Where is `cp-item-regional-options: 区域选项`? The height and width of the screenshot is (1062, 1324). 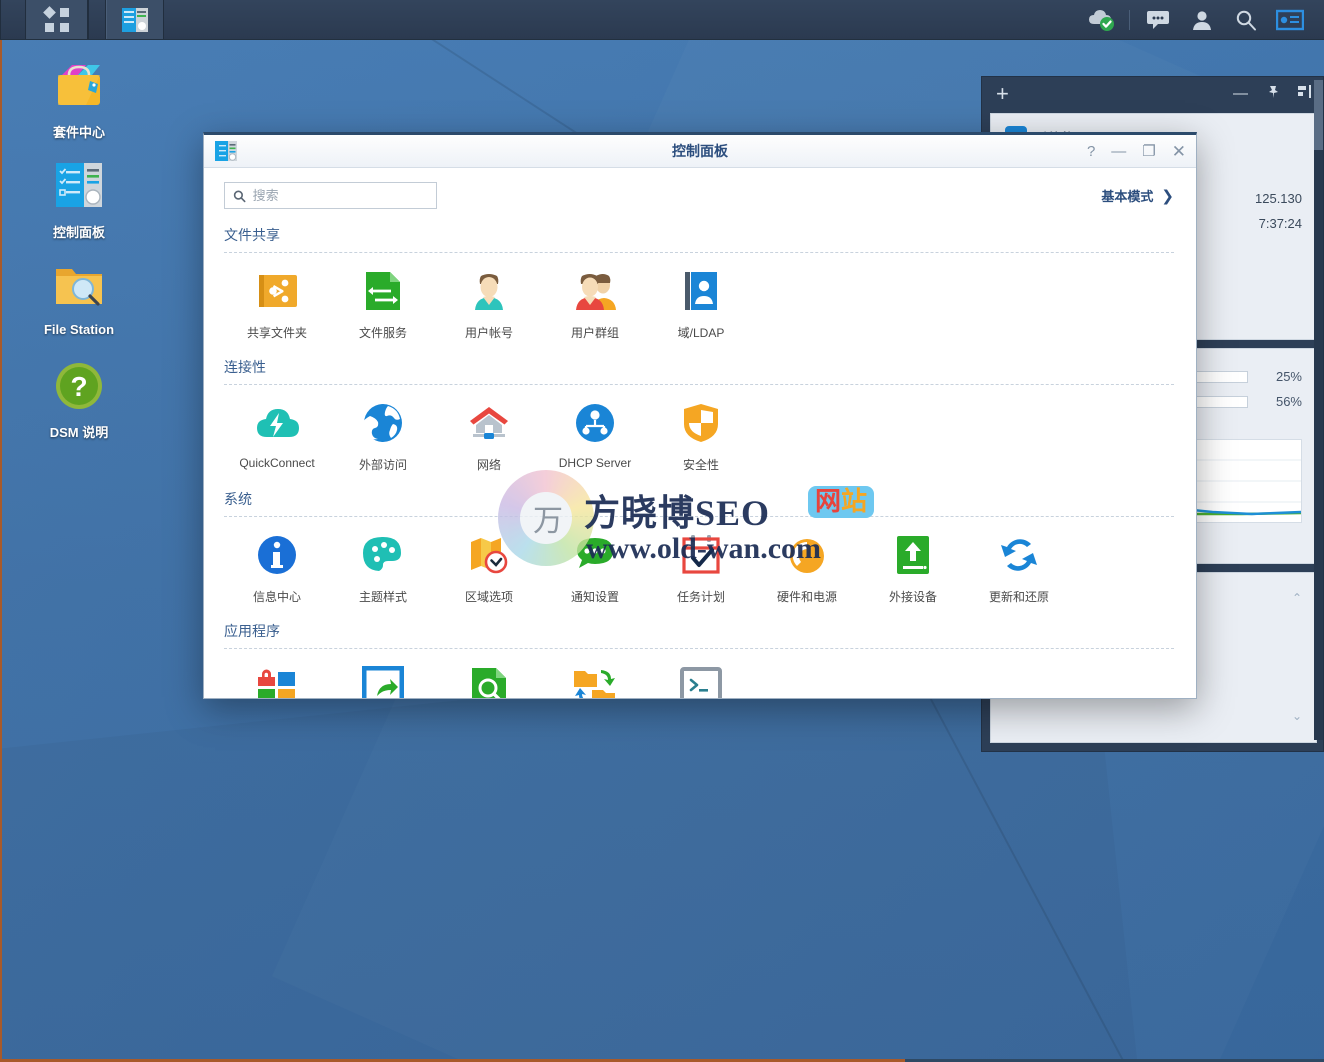
cp-item-regional-options: 区域选项 is located at coordinates (489, 568).